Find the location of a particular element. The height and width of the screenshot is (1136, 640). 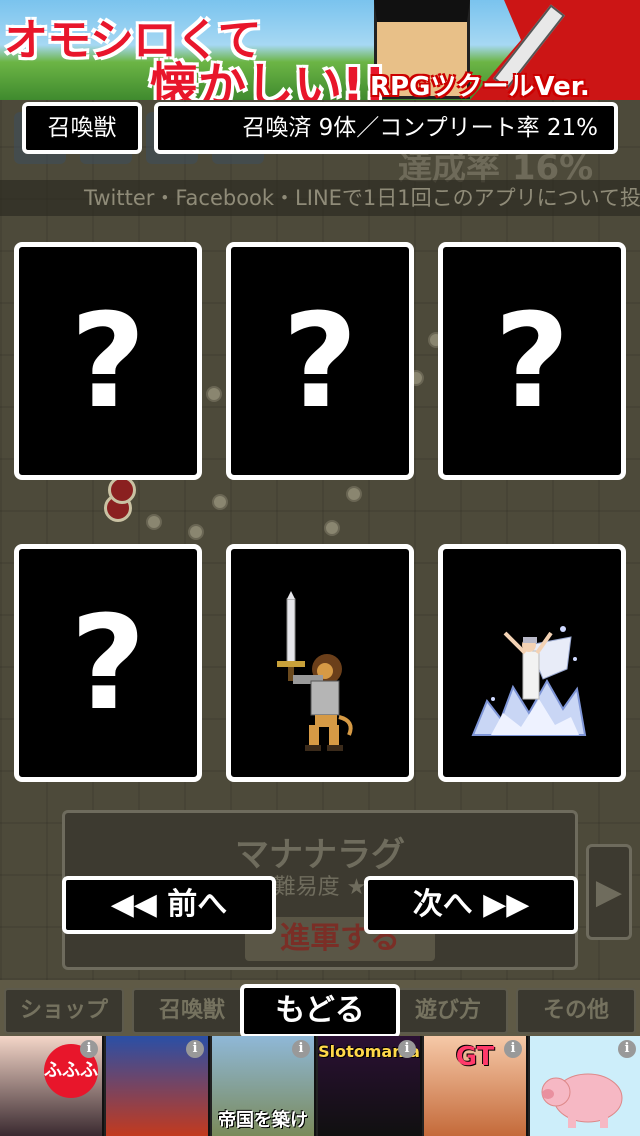

menu-other: その他 is located at coordinates (576, 1011).